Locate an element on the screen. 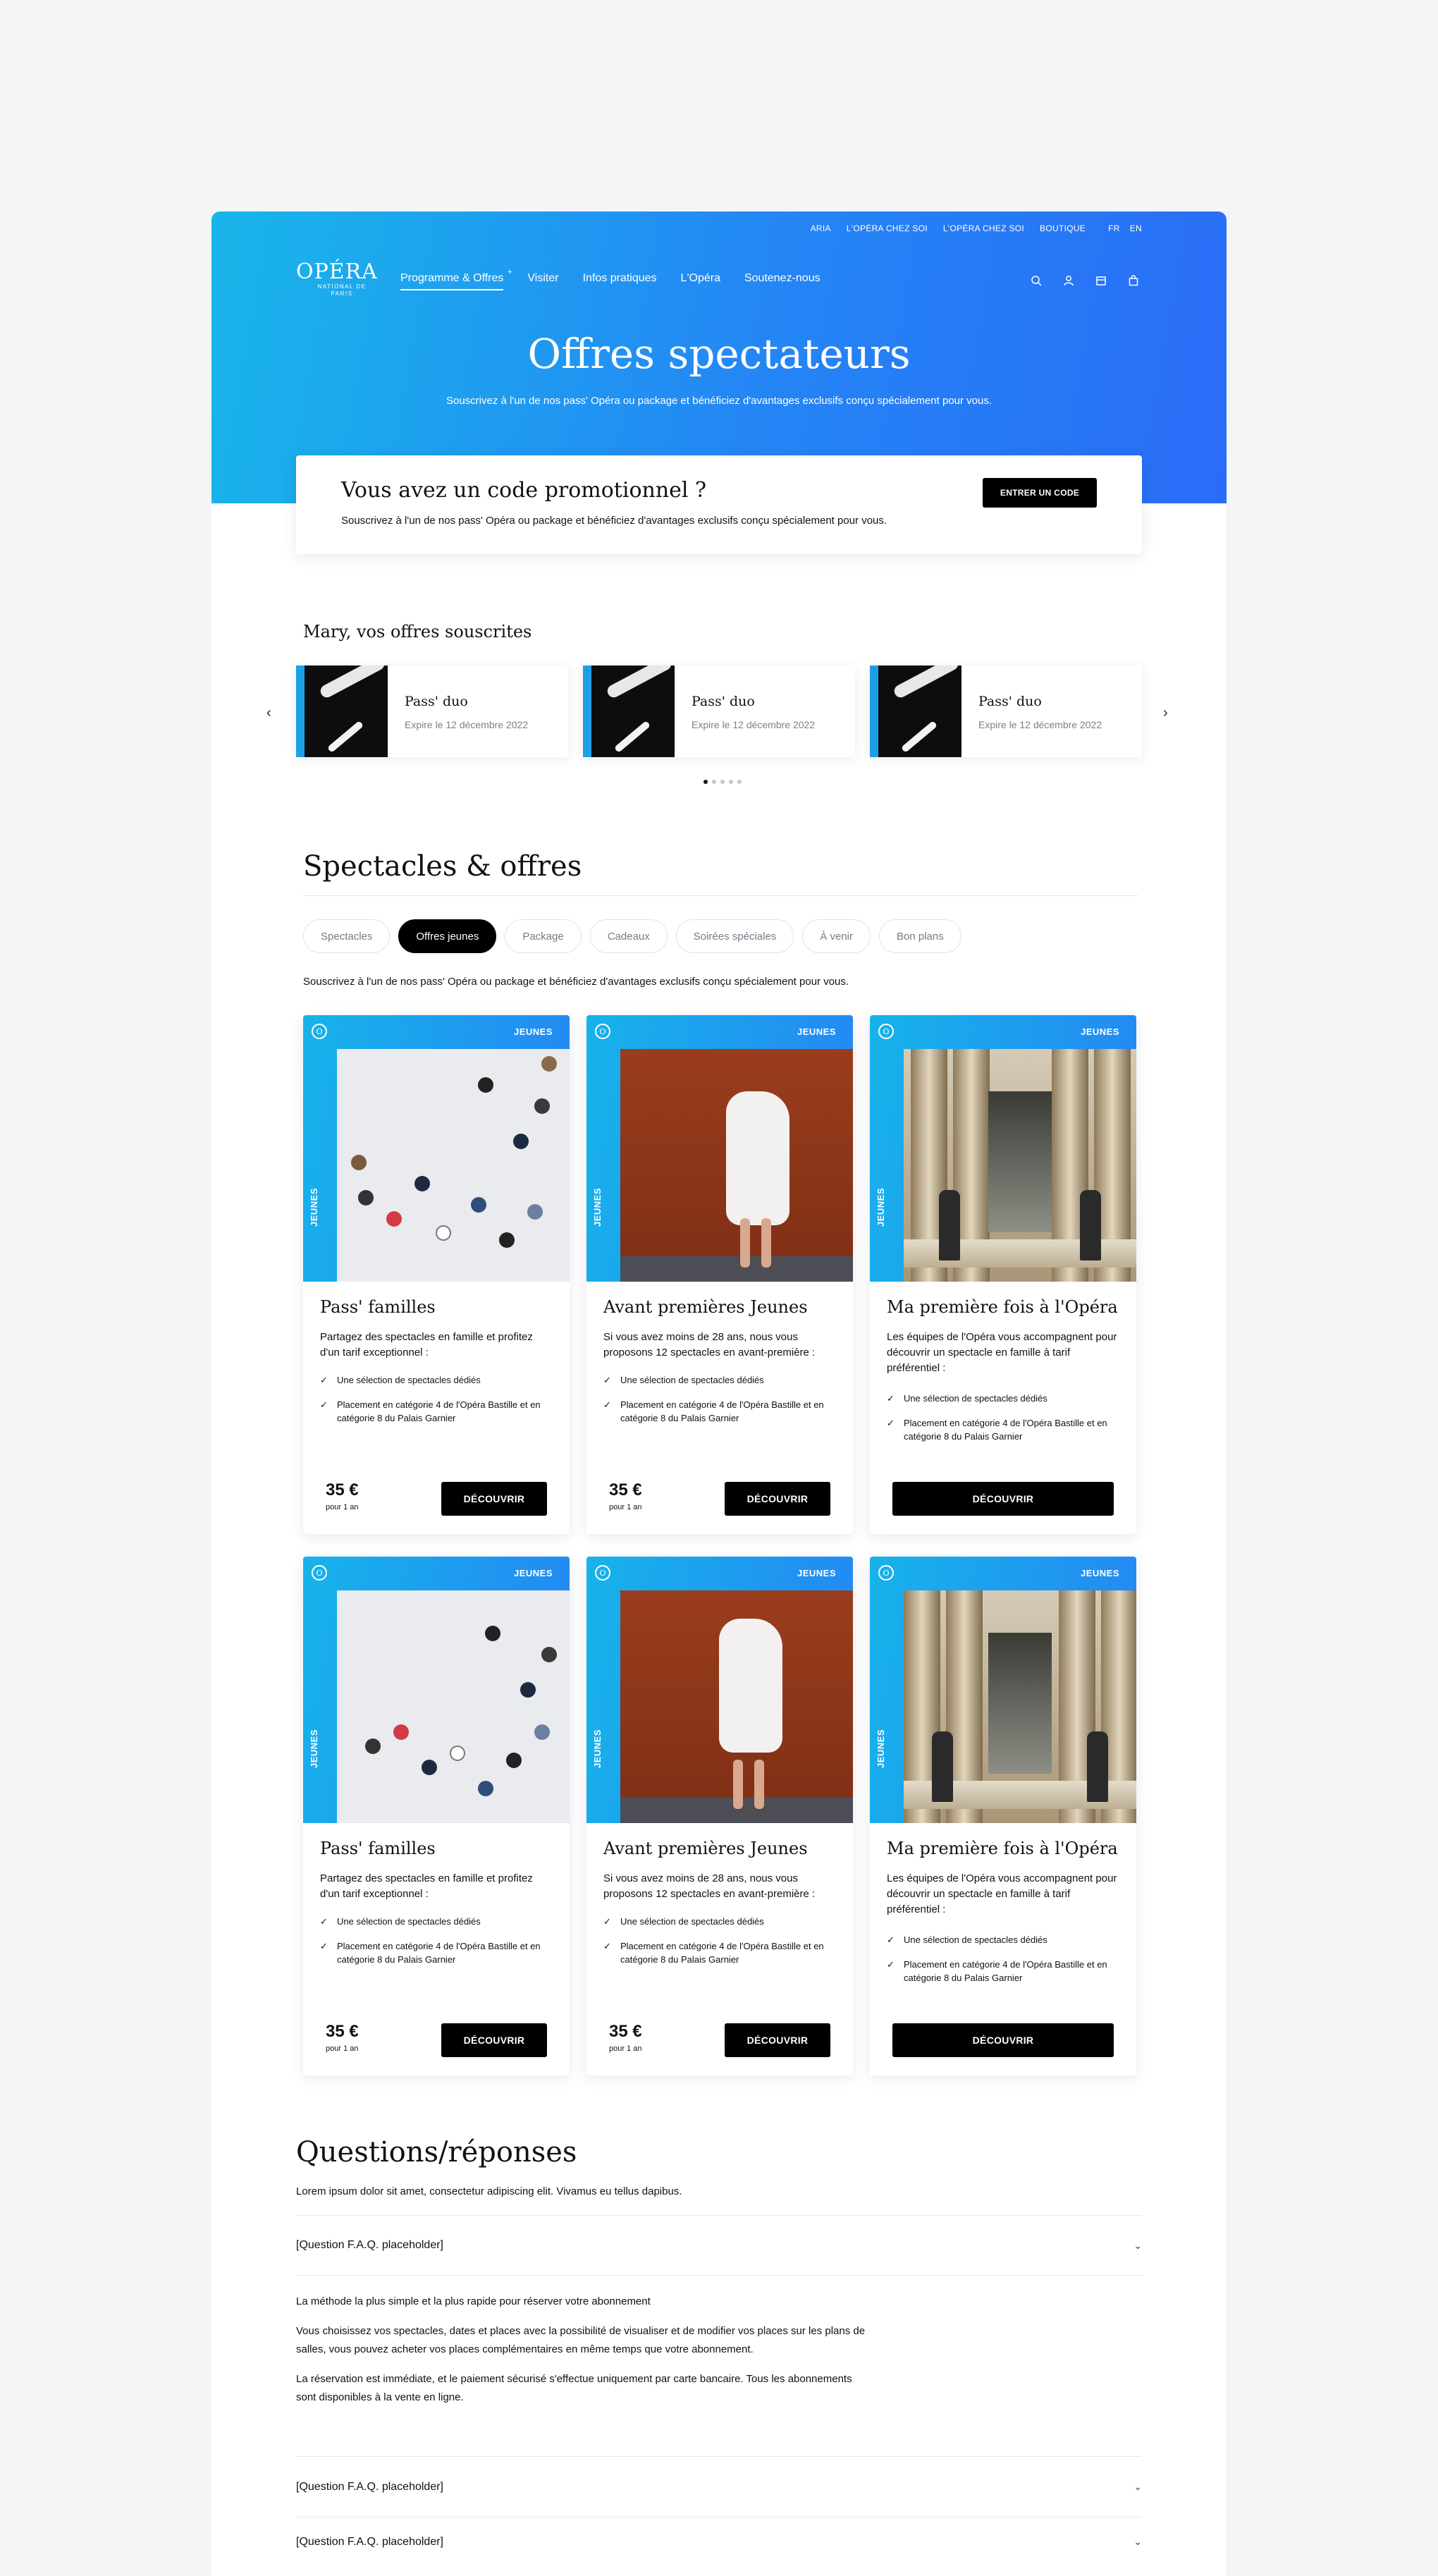 The width and height of the screenshot is (1438, 2576). tab-soirees-speciales: Soirées spéciales is located at coordinates (735, 936).